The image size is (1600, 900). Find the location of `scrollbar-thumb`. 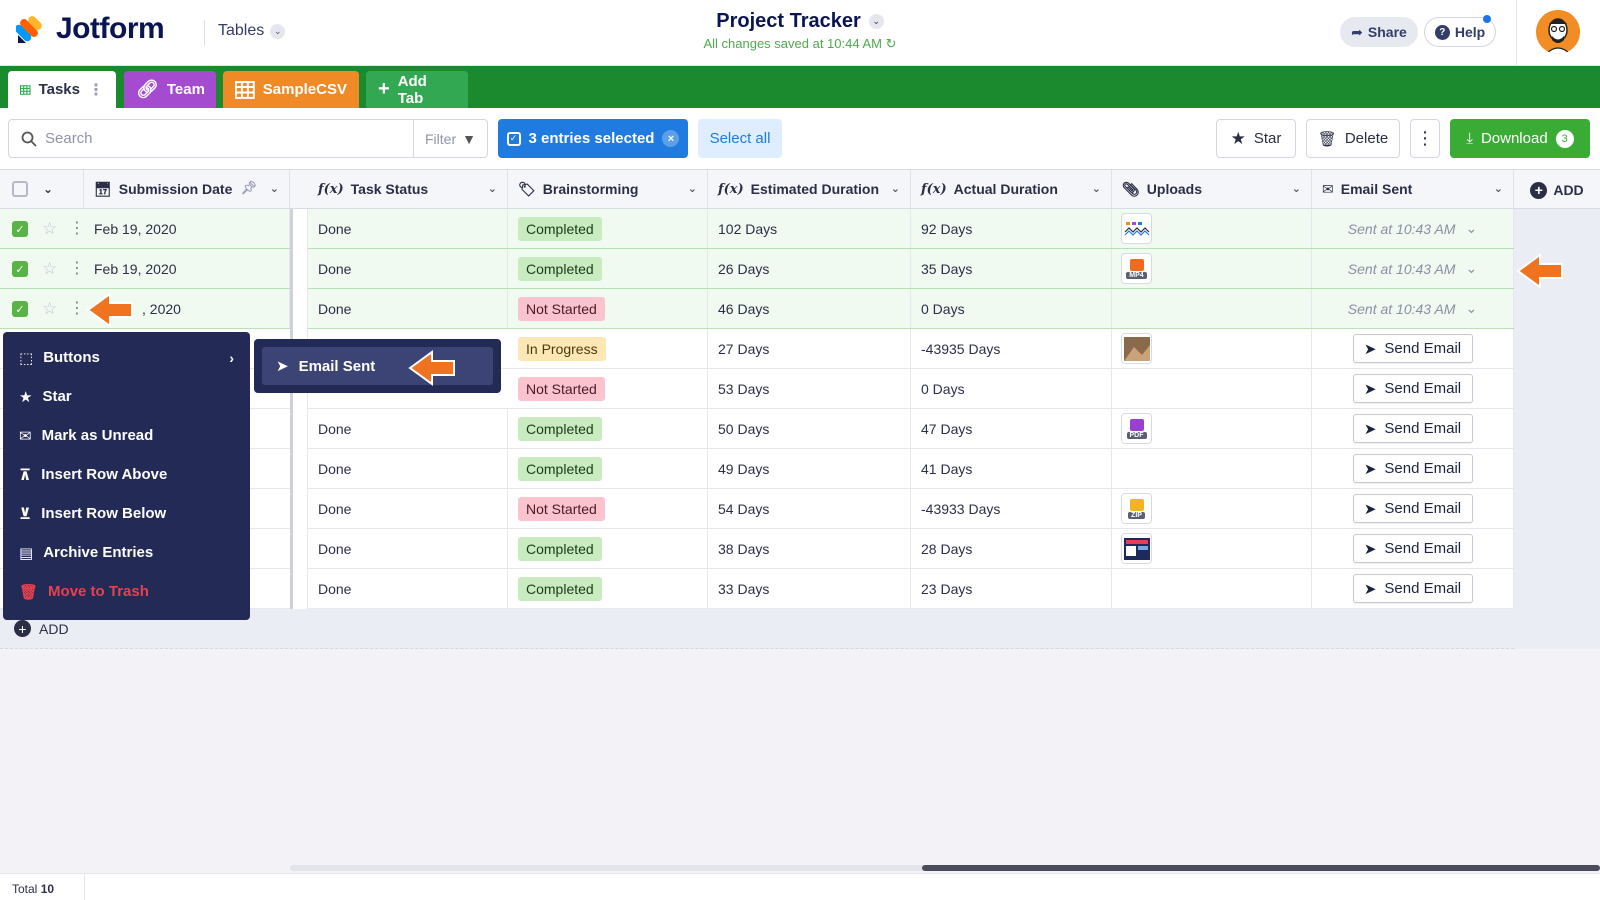

scrollbar-thumb is located at coordinates (1261, 868).